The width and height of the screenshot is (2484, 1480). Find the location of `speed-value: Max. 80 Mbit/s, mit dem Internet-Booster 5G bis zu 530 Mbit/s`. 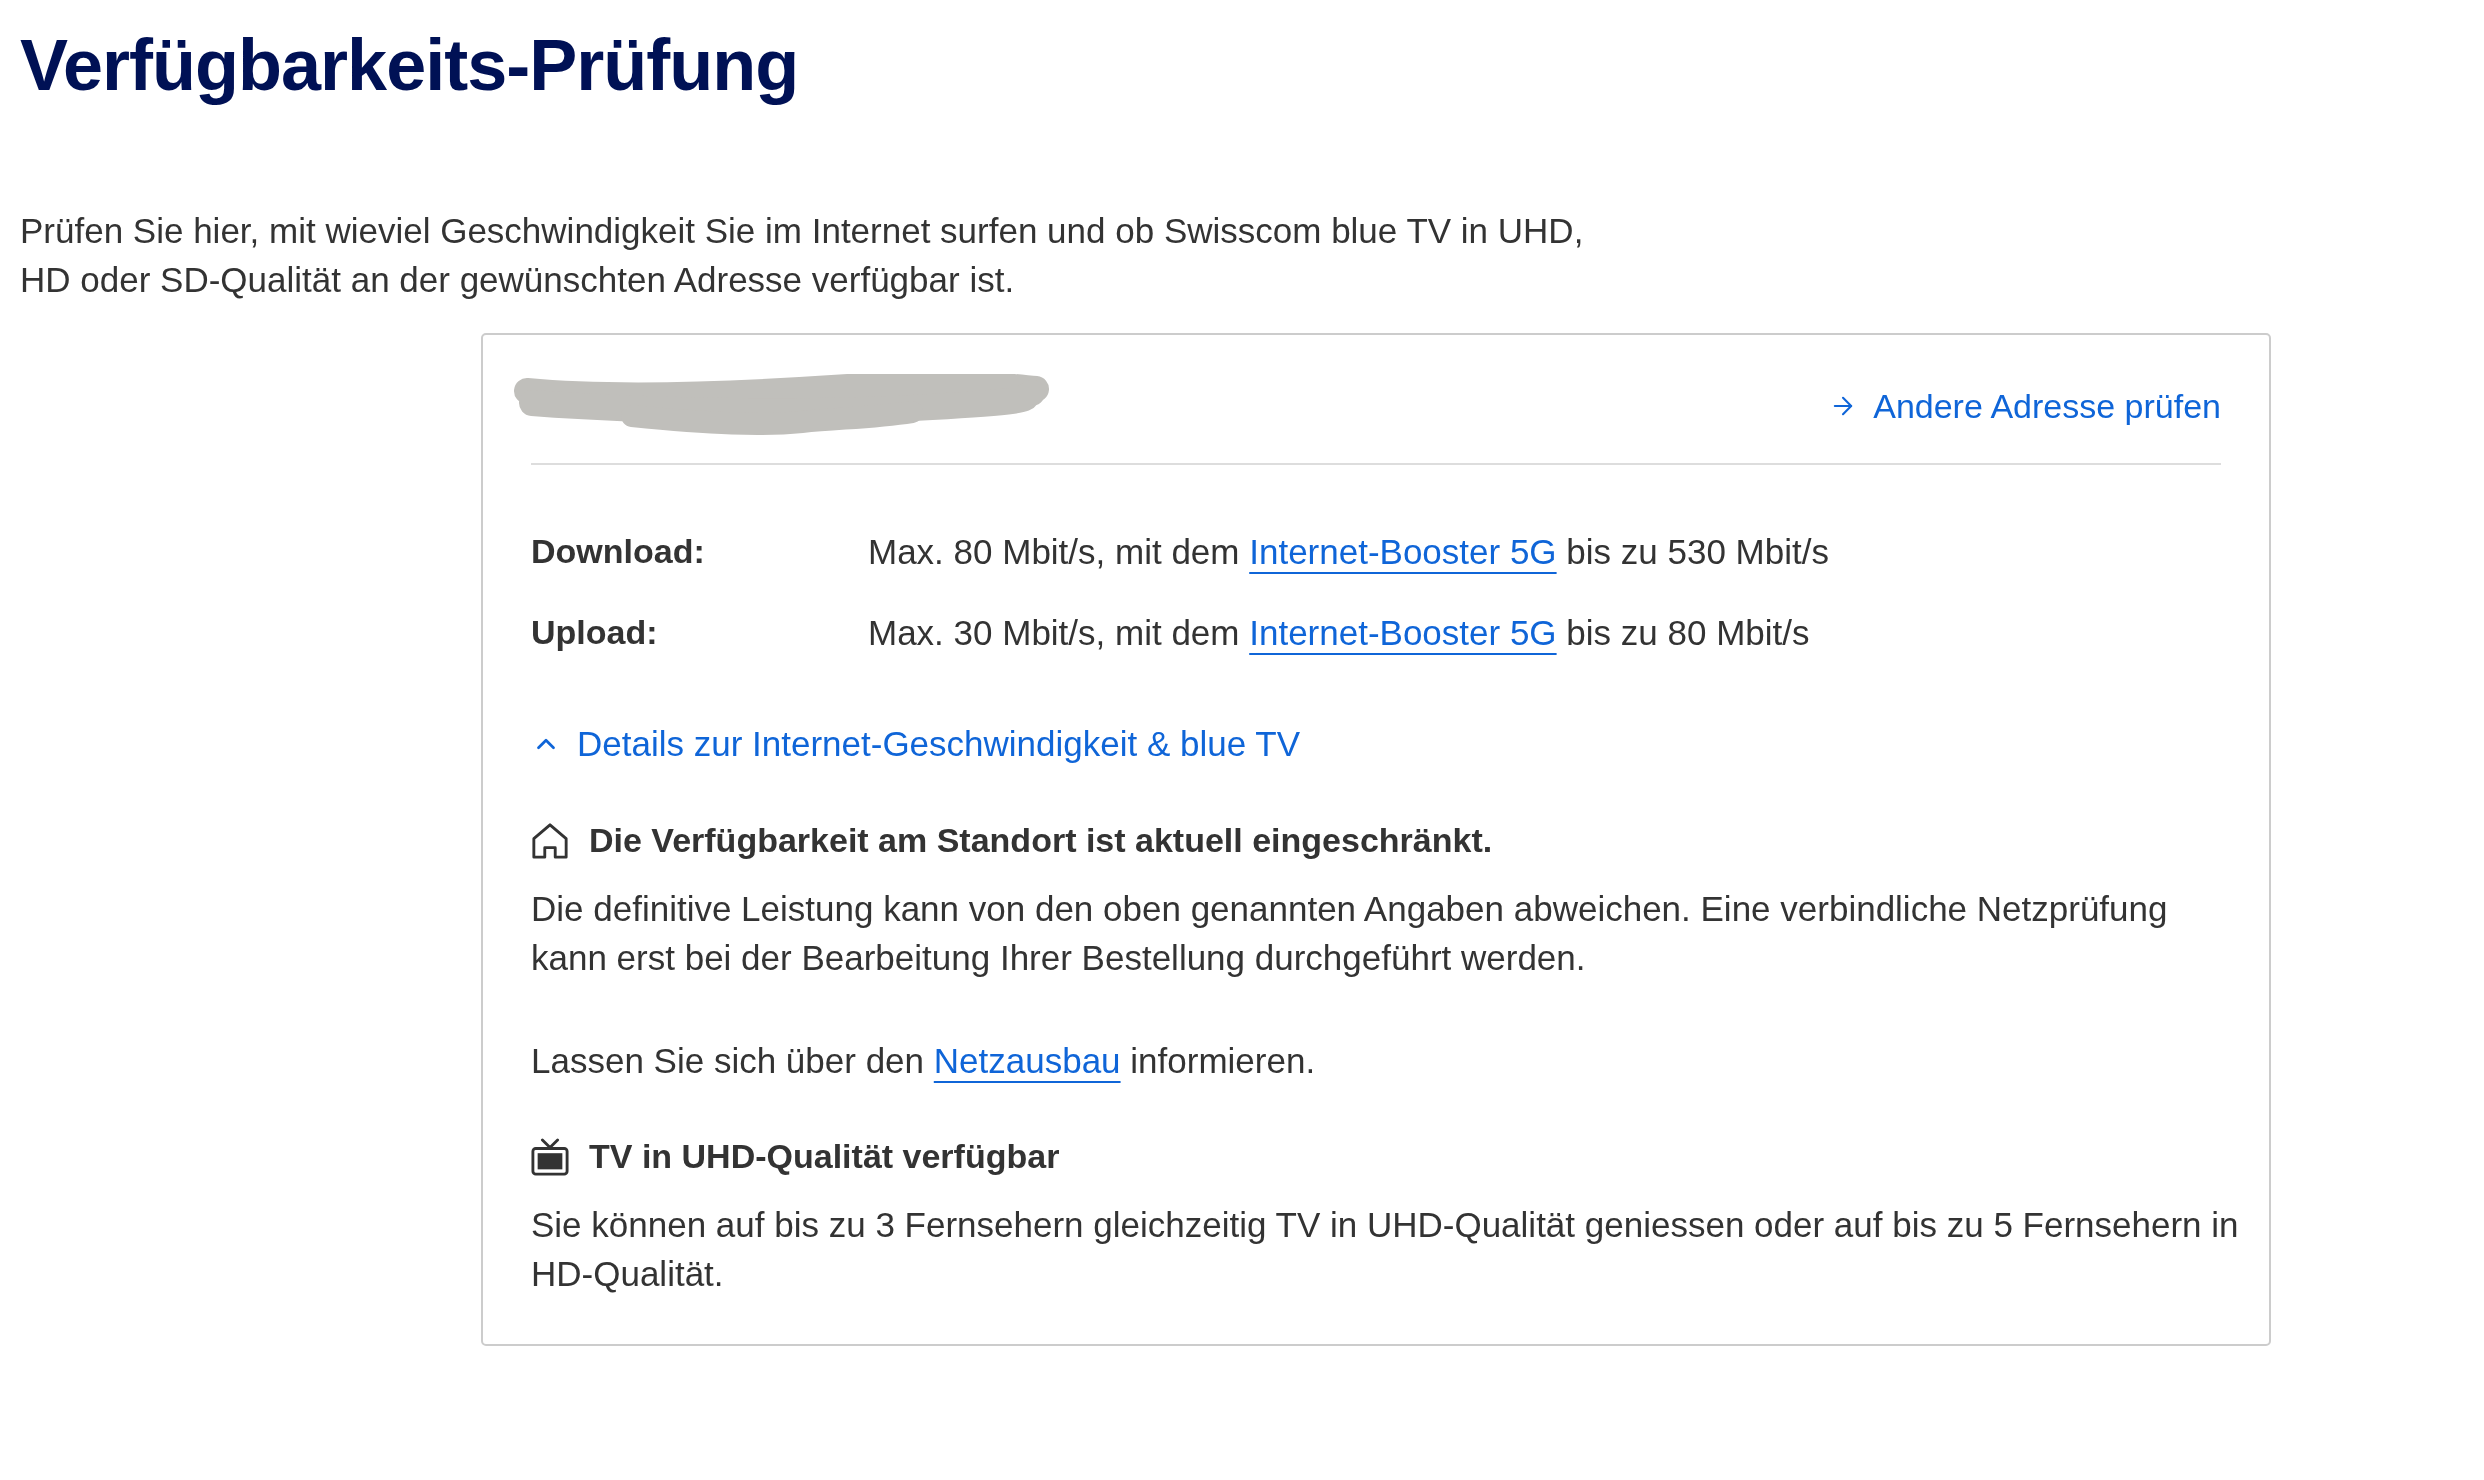

speed-value: Max. 80 Mbit/s, mit dem Internet-Booster 5G bis zu 530 Mbit/s is located at coordinates (1348, 552).